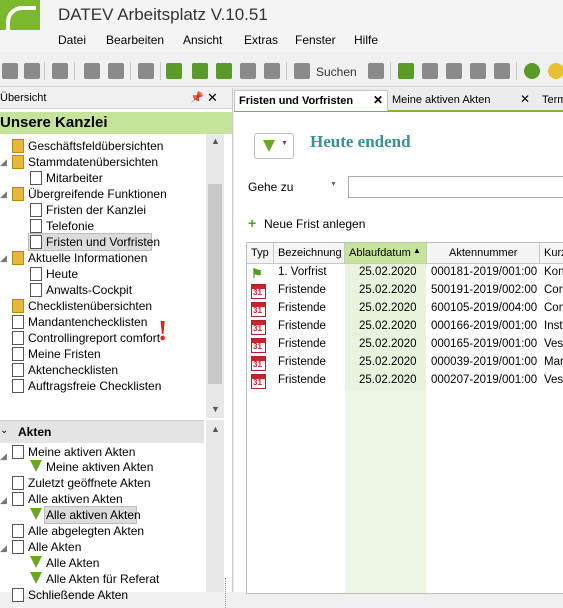 This screenshot has width=563, height=608. Describe the element at coordinates (555, 71) in the screenshot. I see `lightbulb-icon` at that location.